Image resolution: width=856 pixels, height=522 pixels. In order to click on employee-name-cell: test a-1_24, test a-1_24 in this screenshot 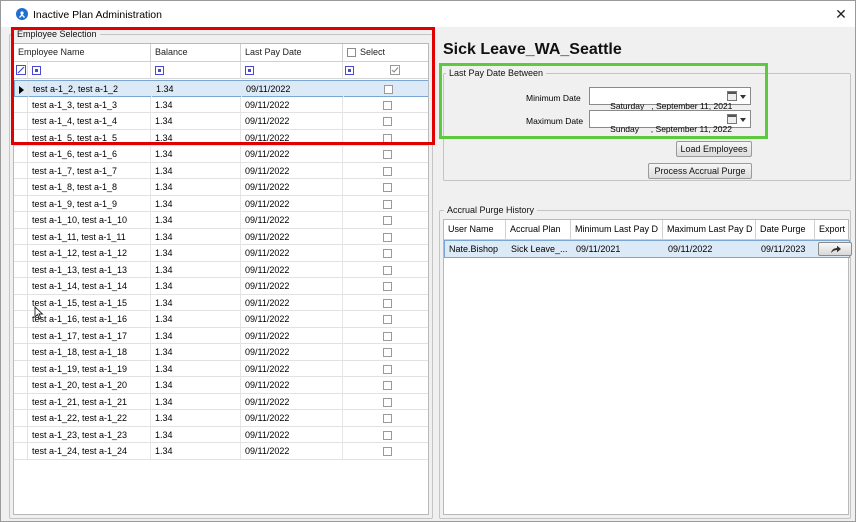, I will do `click(89, 451)`.